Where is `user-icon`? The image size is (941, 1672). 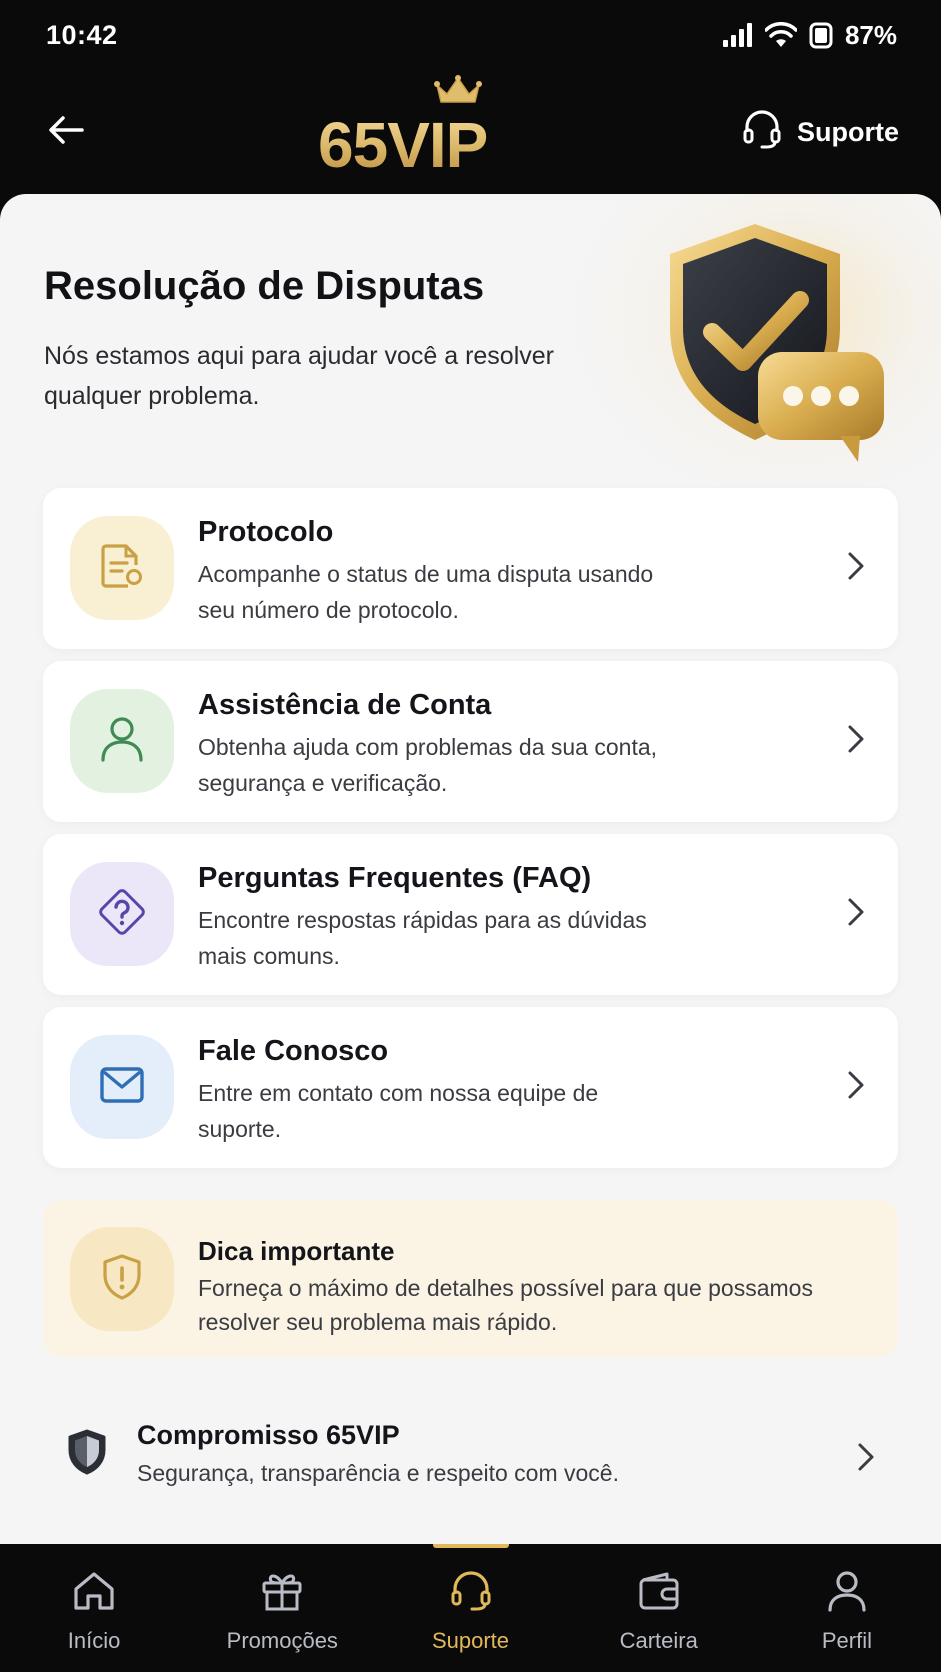 user-icon is located at coordinates (122, 741).